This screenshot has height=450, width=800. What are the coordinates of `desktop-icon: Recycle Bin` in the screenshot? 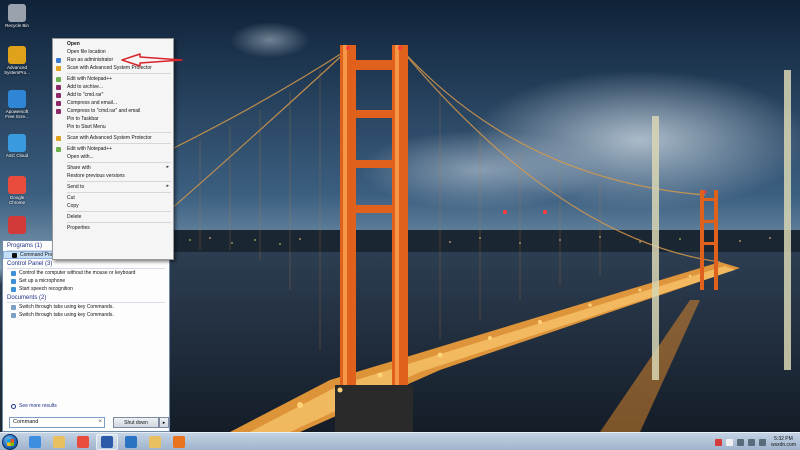 It's located at (17, 16).